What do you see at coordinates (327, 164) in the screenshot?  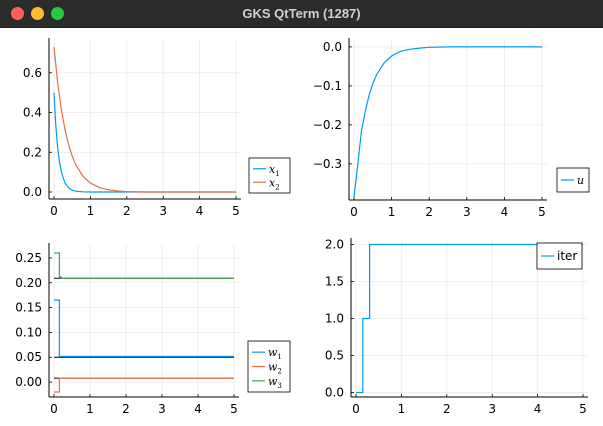 I see `y-tick-label: −0.3` at bounding box center [327, 164].